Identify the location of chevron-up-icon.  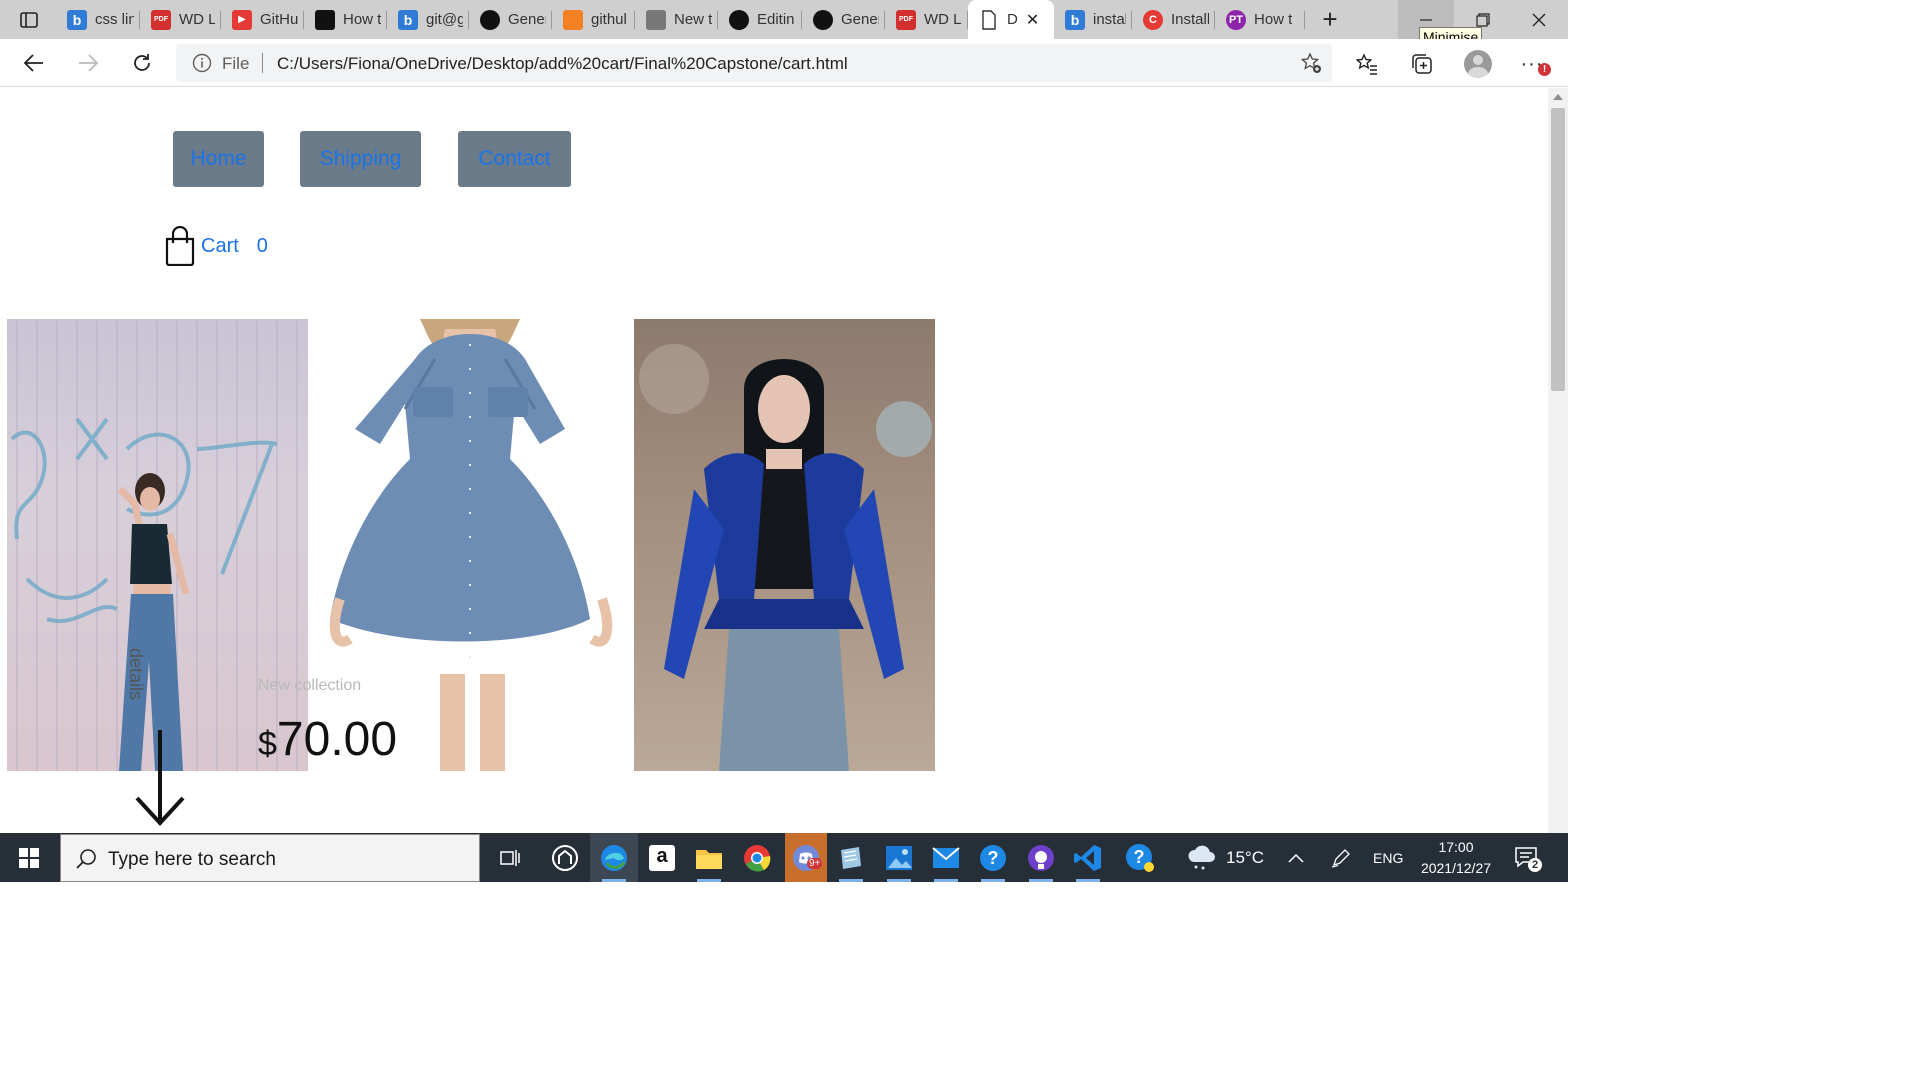
(1296, 858).